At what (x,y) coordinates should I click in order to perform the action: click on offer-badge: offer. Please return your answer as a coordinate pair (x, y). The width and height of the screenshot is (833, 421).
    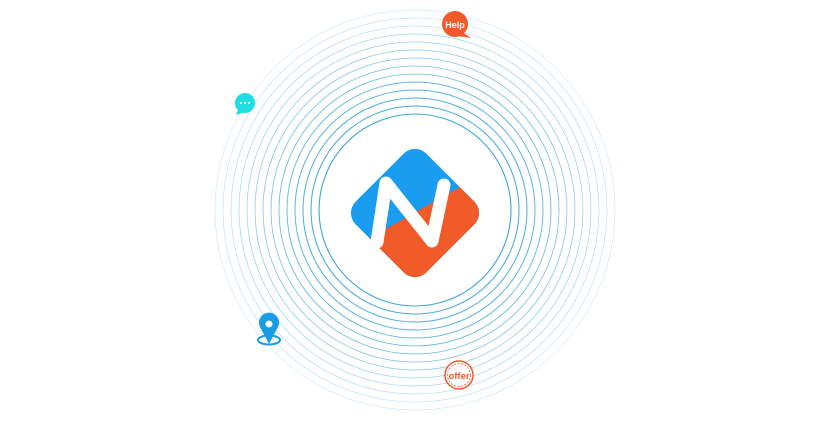
    Looking at the image, I should click on (459, 375).